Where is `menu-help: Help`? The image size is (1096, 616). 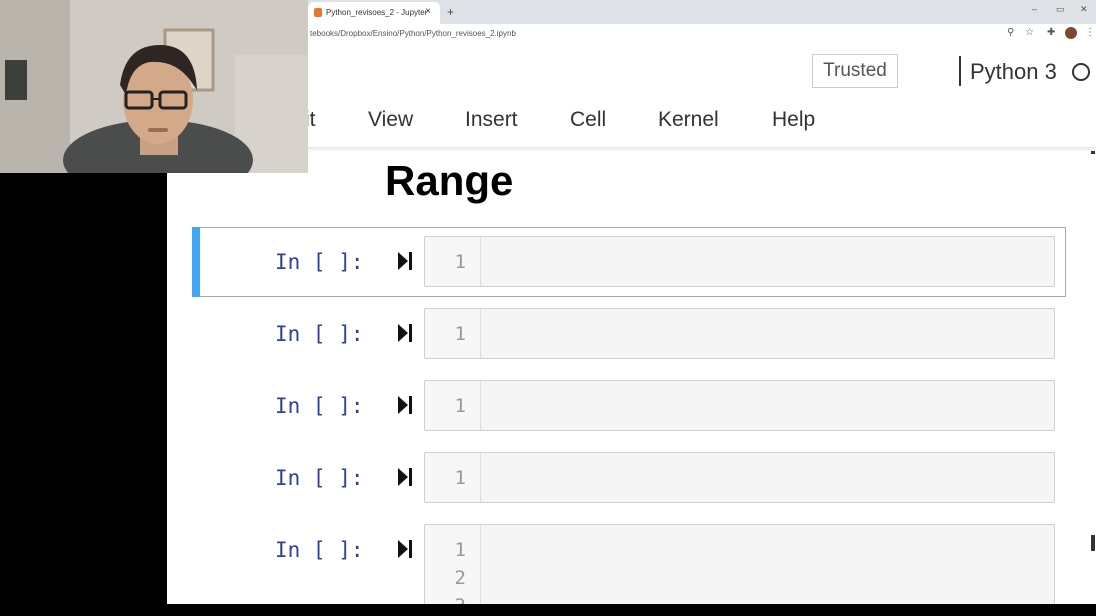 menu-help: Help is located at coordinates (793, 120).